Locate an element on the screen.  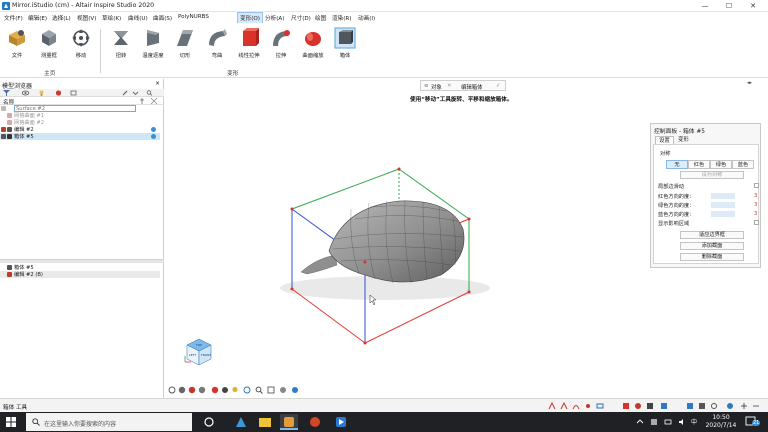
symmetry-red-option: 红色 is located at coordinates (699, 164).